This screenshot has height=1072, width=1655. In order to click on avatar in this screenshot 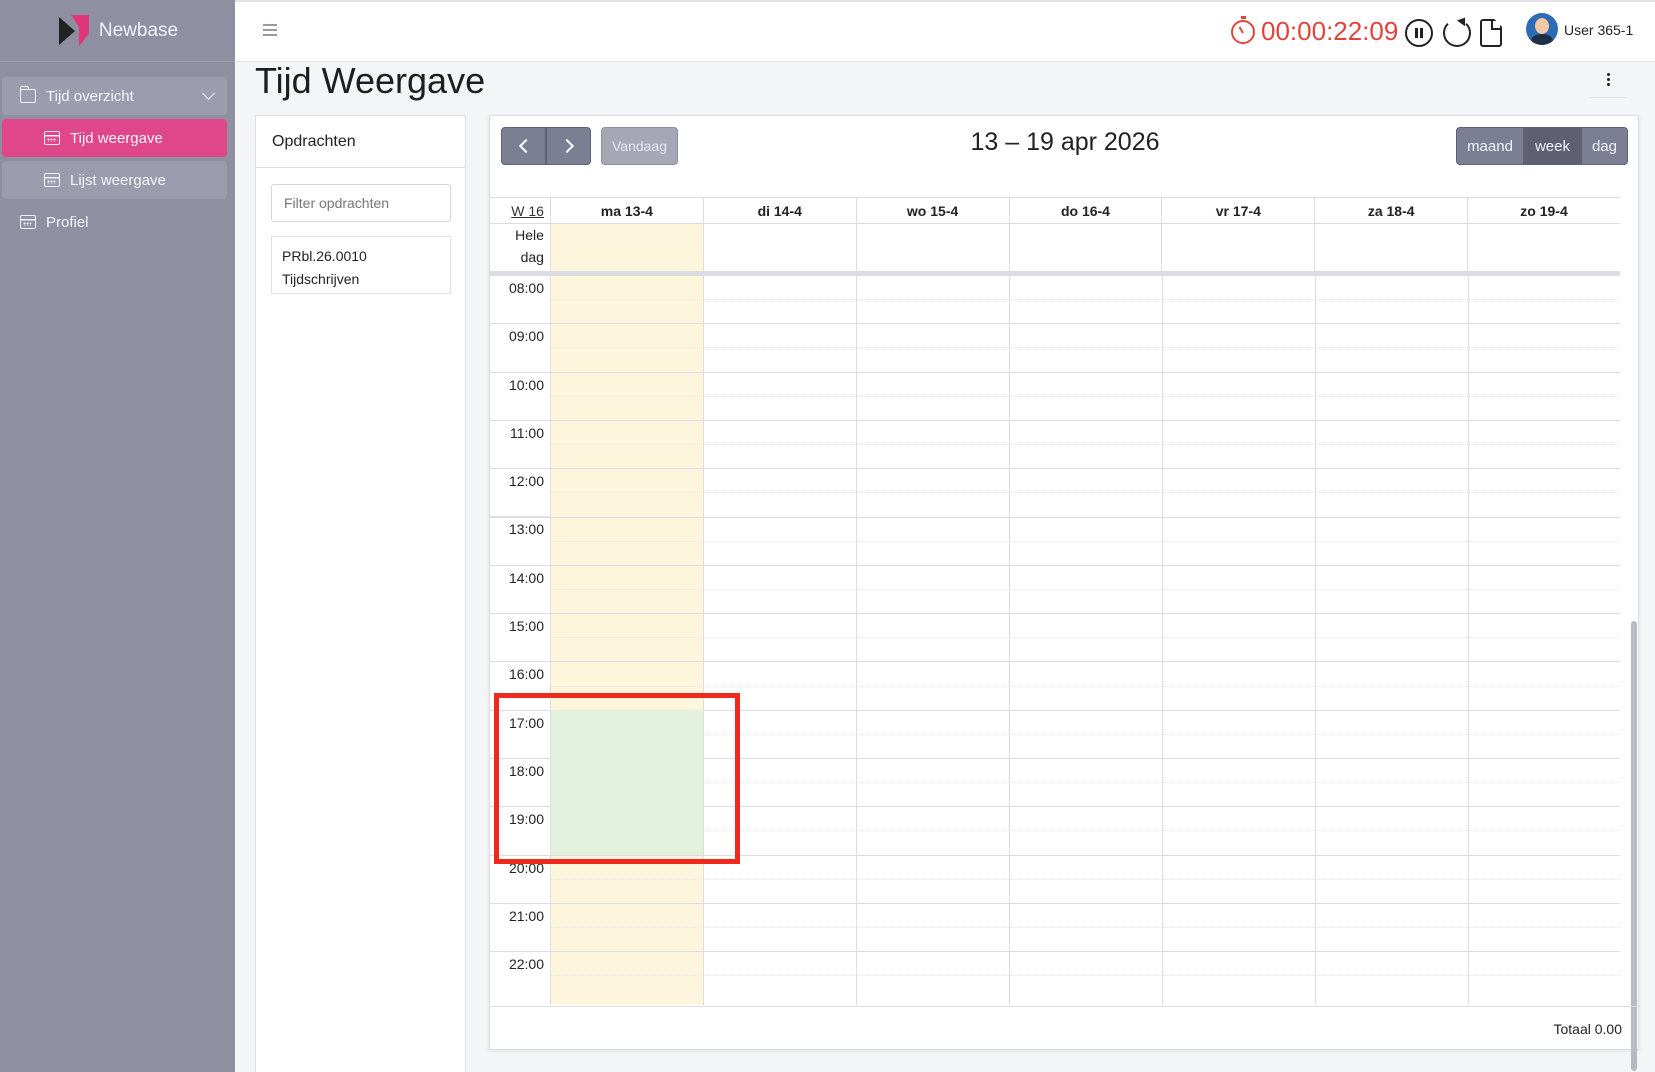, I will do `click(1542, 29)`.